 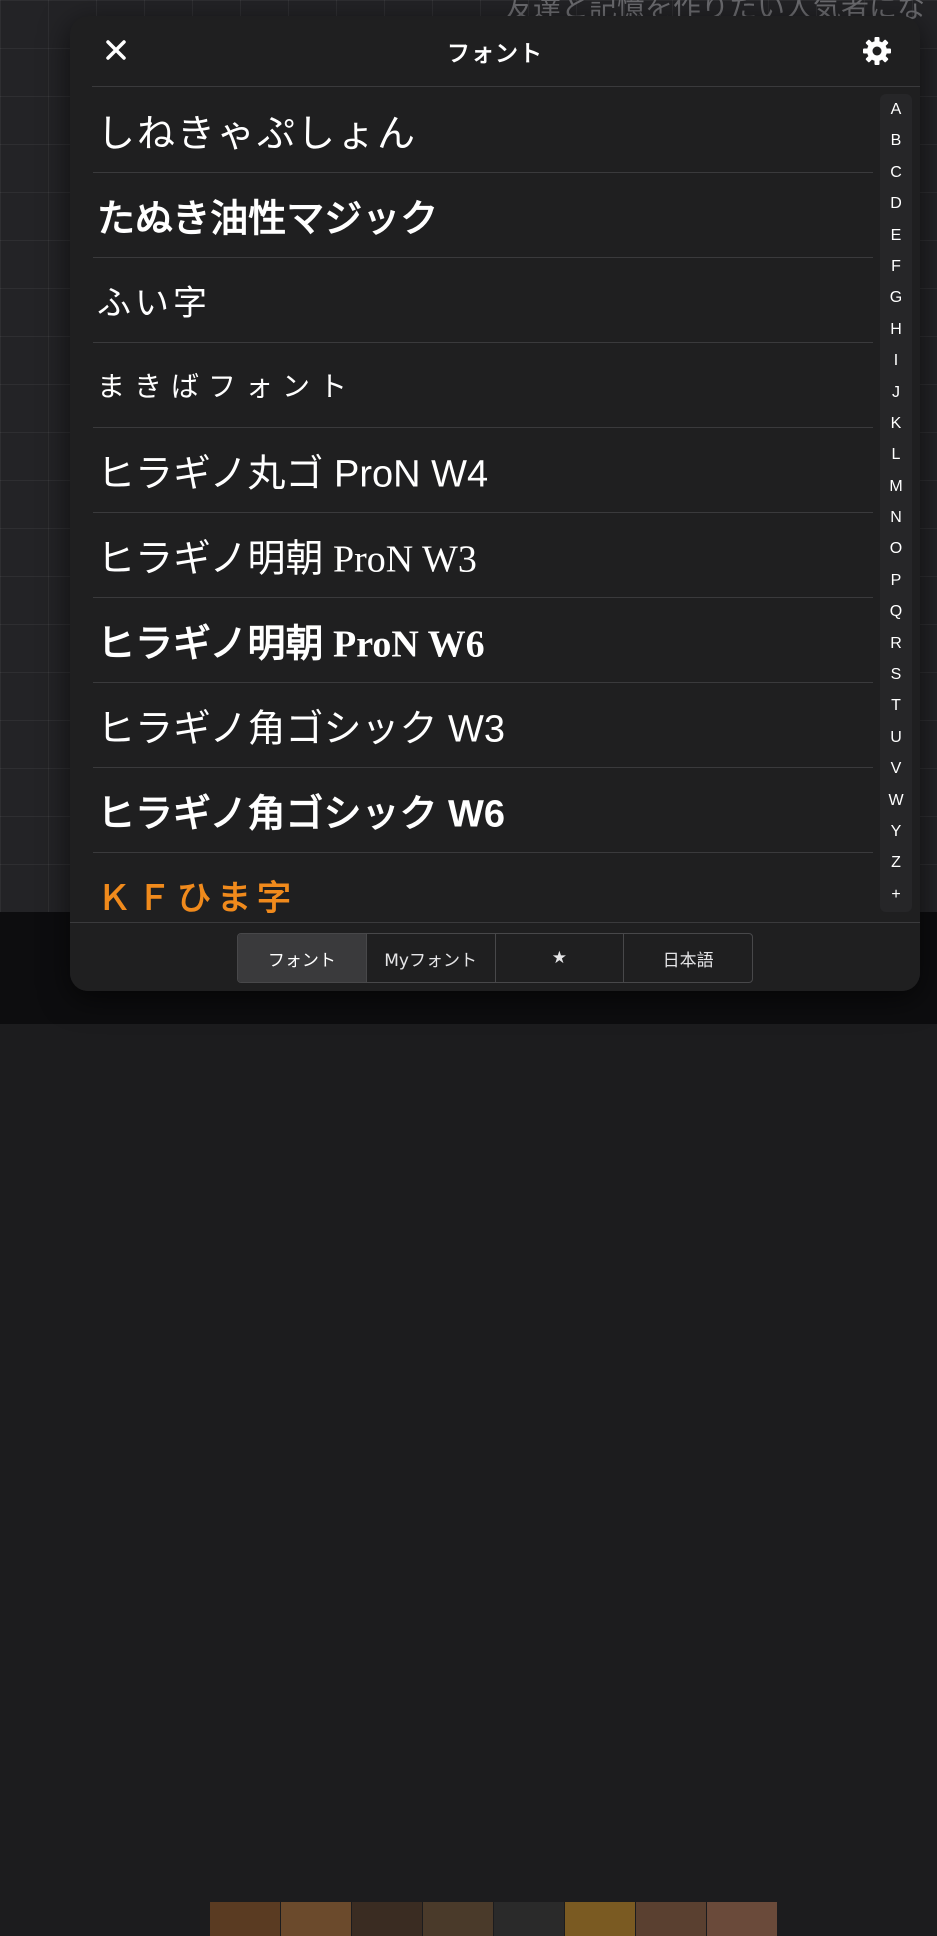 What do you see at coordinates (431, 958) in the screenshot?
I see `tab-my-fonts: Myフォント` at bounding box center [431, 958].